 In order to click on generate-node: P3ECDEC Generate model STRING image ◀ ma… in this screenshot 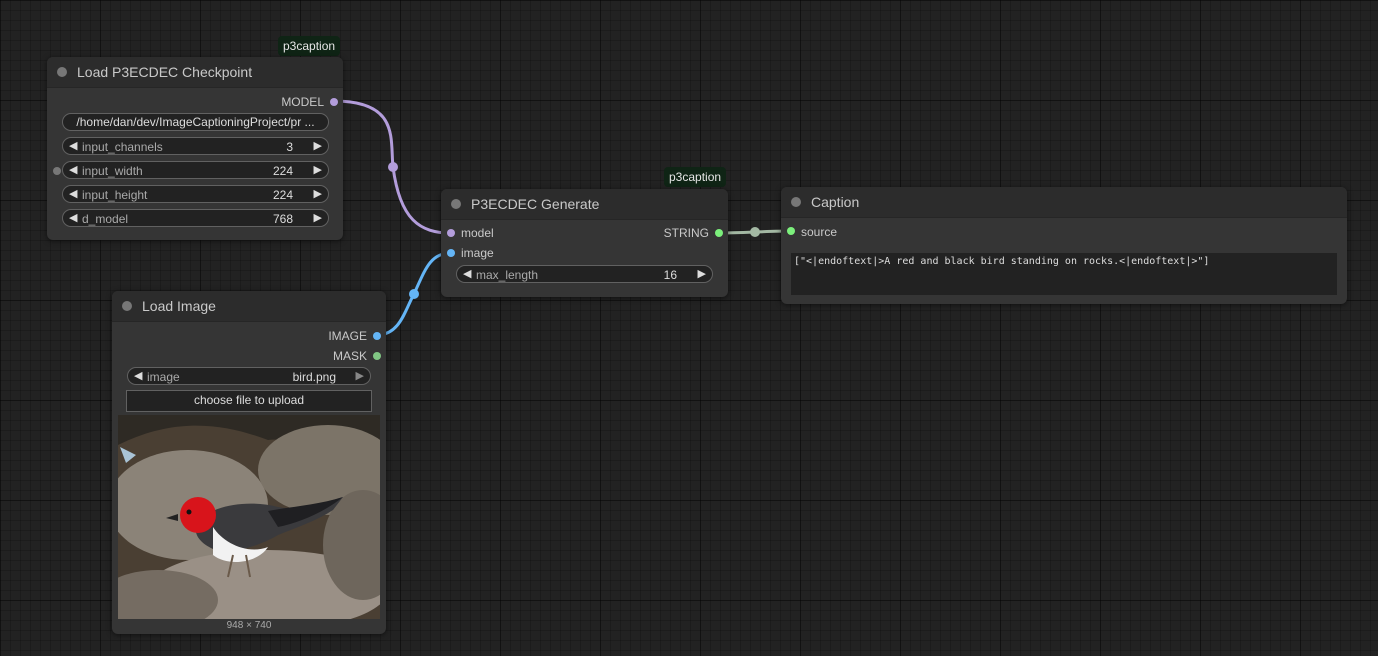, I will do `click(584, 243)`.